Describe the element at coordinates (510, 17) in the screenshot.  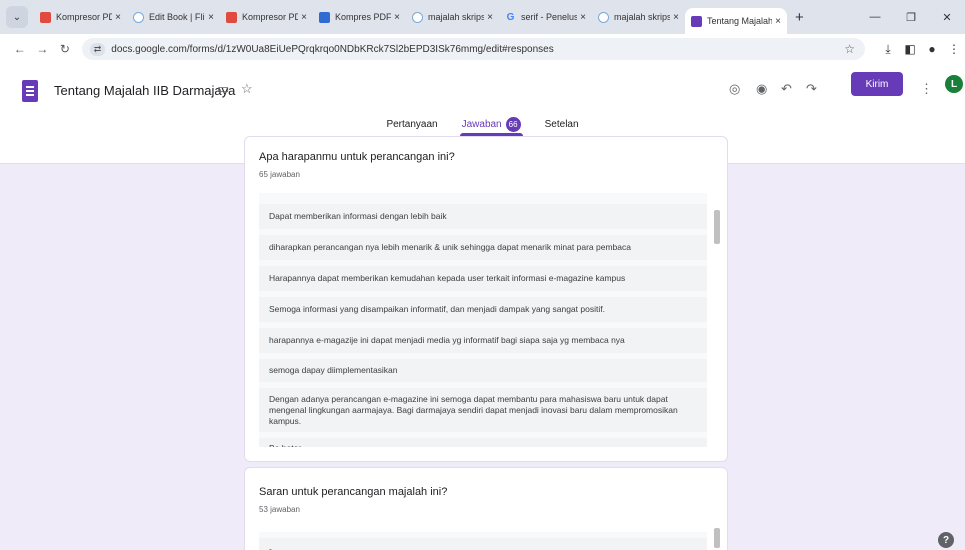
I see `google-icon: G` at that location.